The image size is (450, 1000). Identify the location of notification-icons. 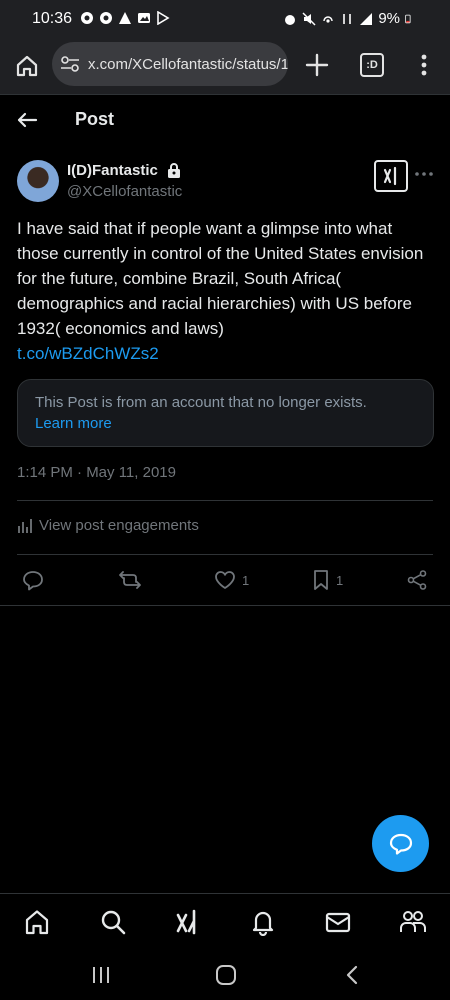
(125, 18).